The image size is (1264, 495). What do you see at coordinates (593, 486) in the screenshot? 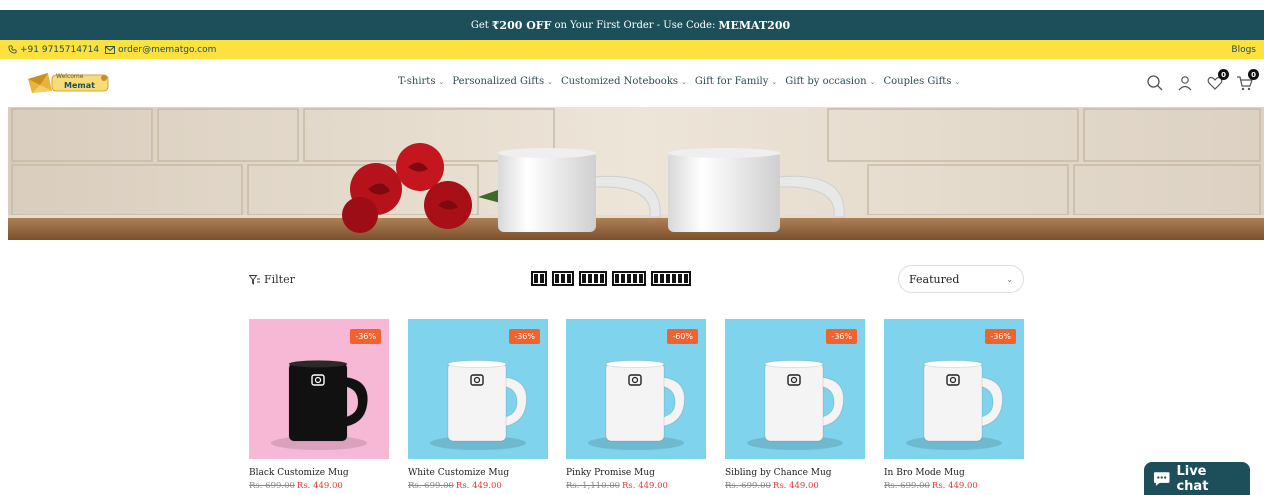
I see `compare-price: Rs. 1,110.00` at bounding box center [593, 486].